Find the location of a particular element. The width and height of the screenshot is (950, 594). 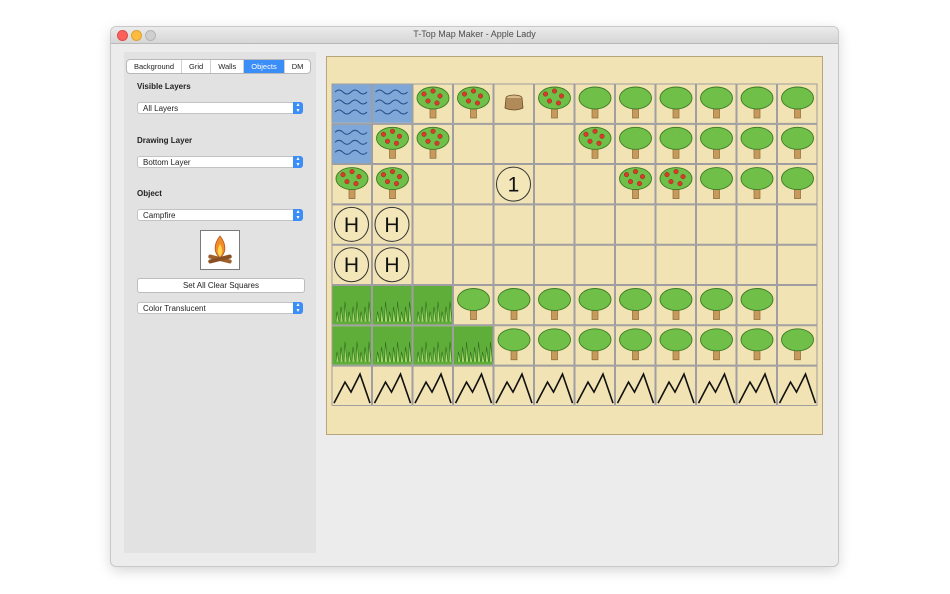

set-all-clear-squares-button: Set All Clear Squares is located at coordinates (221, 285).